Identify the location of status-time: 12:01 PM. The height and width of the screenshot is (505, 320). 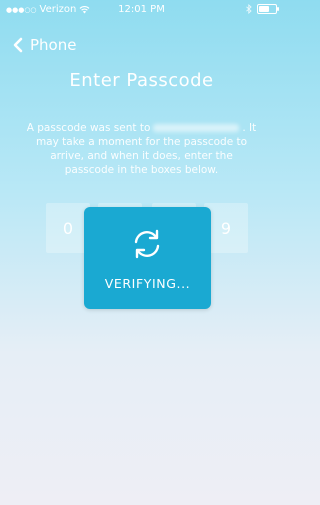
(141, 9).